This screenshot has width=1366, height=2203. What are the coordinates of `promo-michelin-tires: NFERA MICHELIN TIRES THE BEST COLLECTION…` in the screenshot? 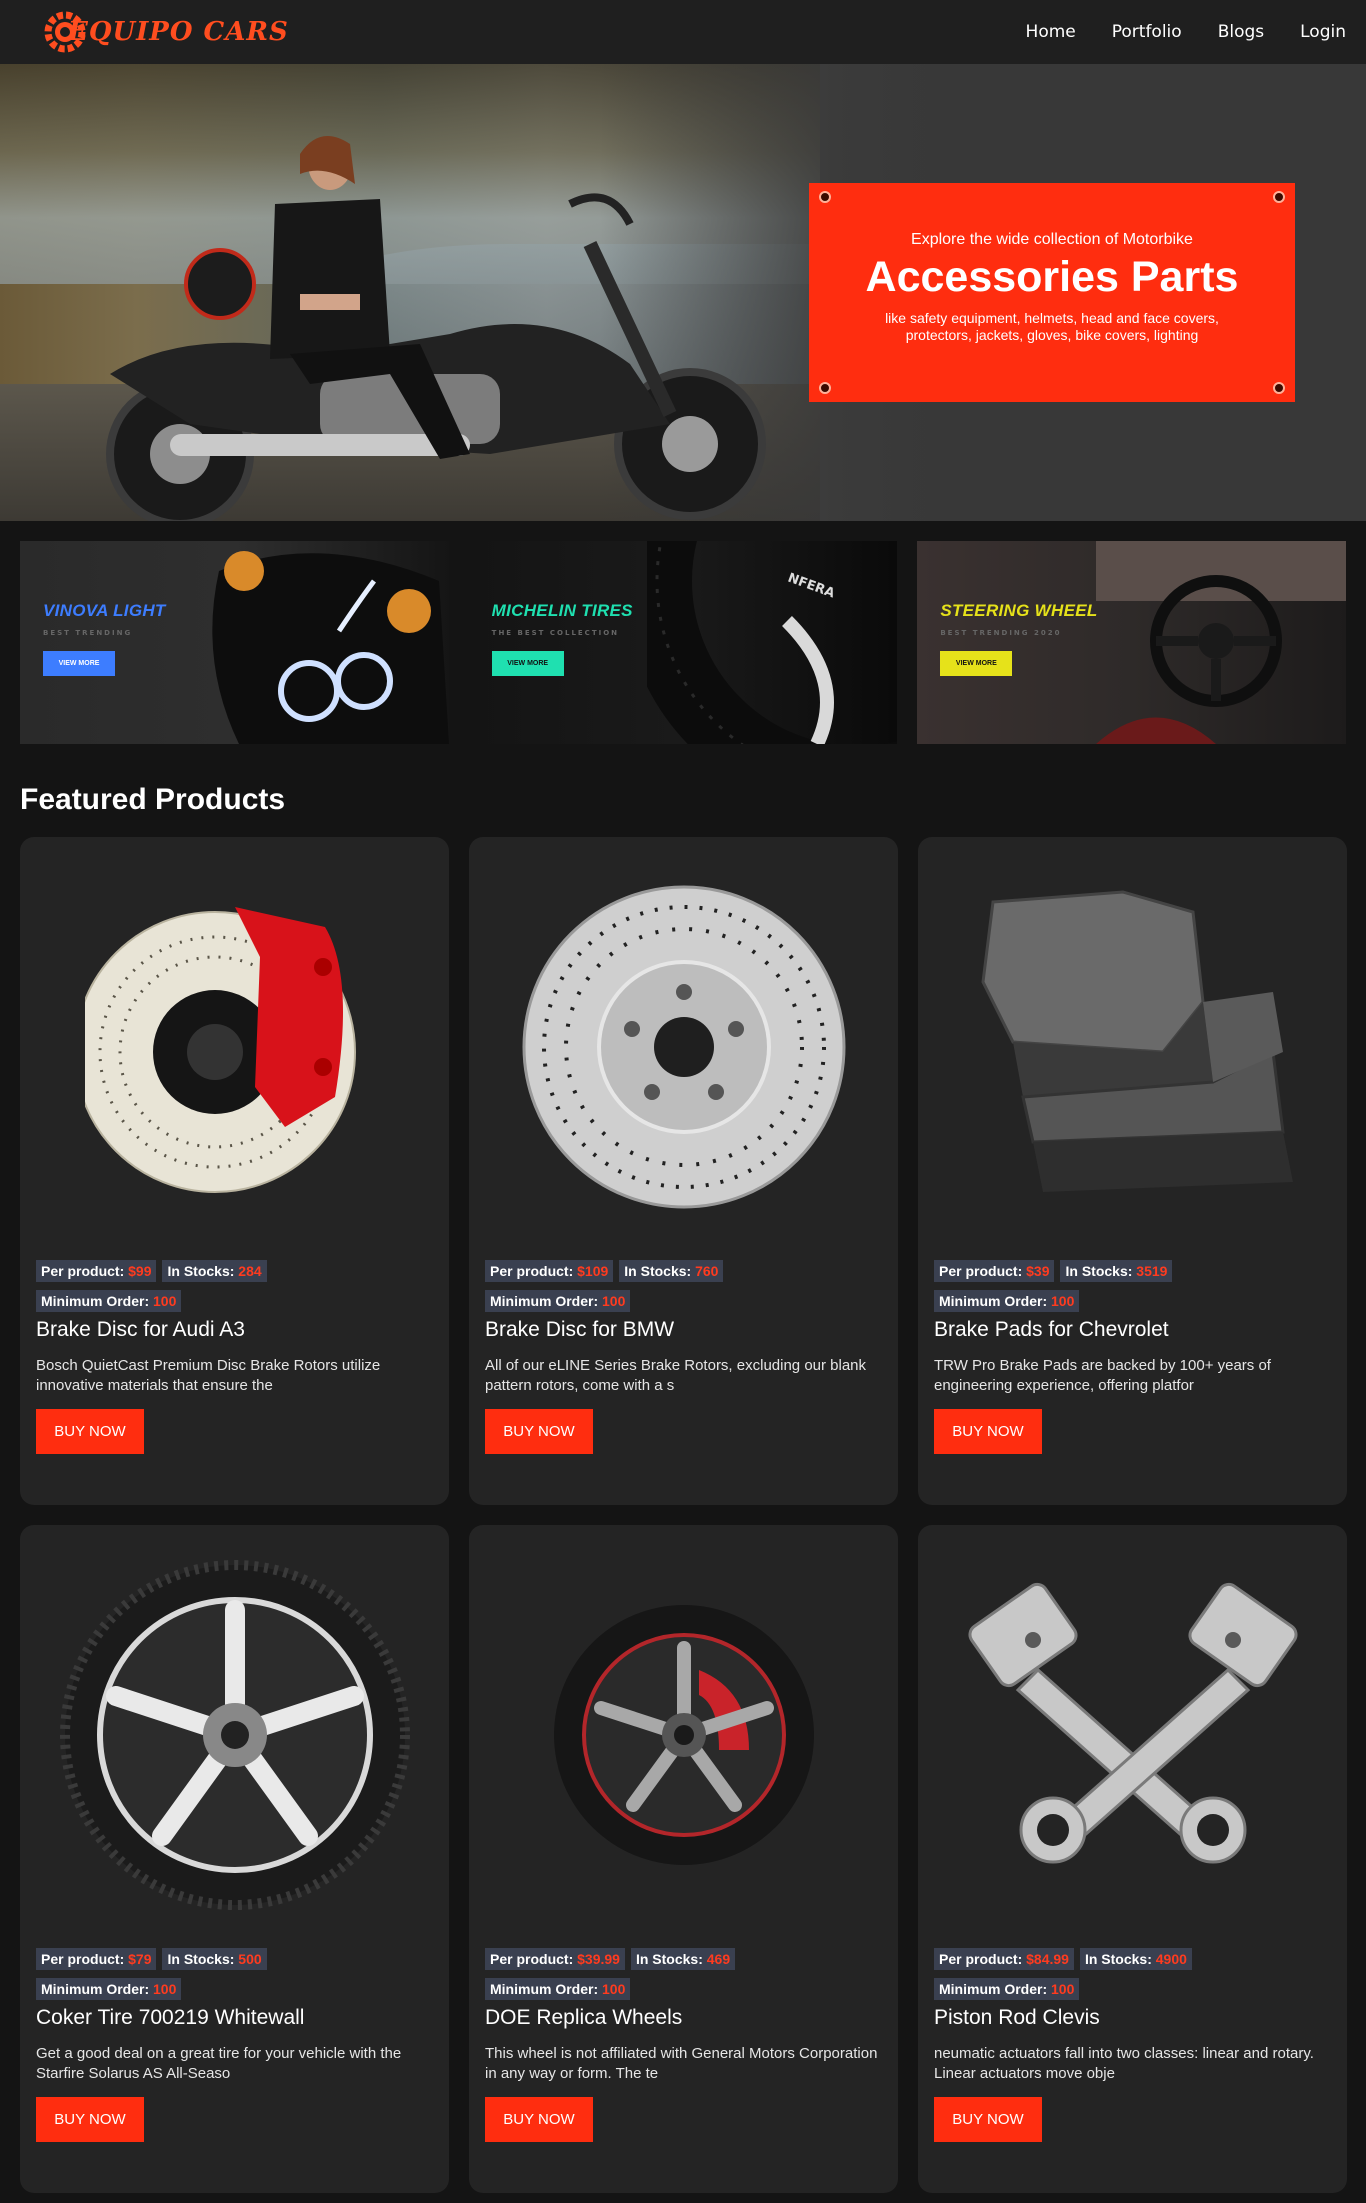 It's located at (683, 642).